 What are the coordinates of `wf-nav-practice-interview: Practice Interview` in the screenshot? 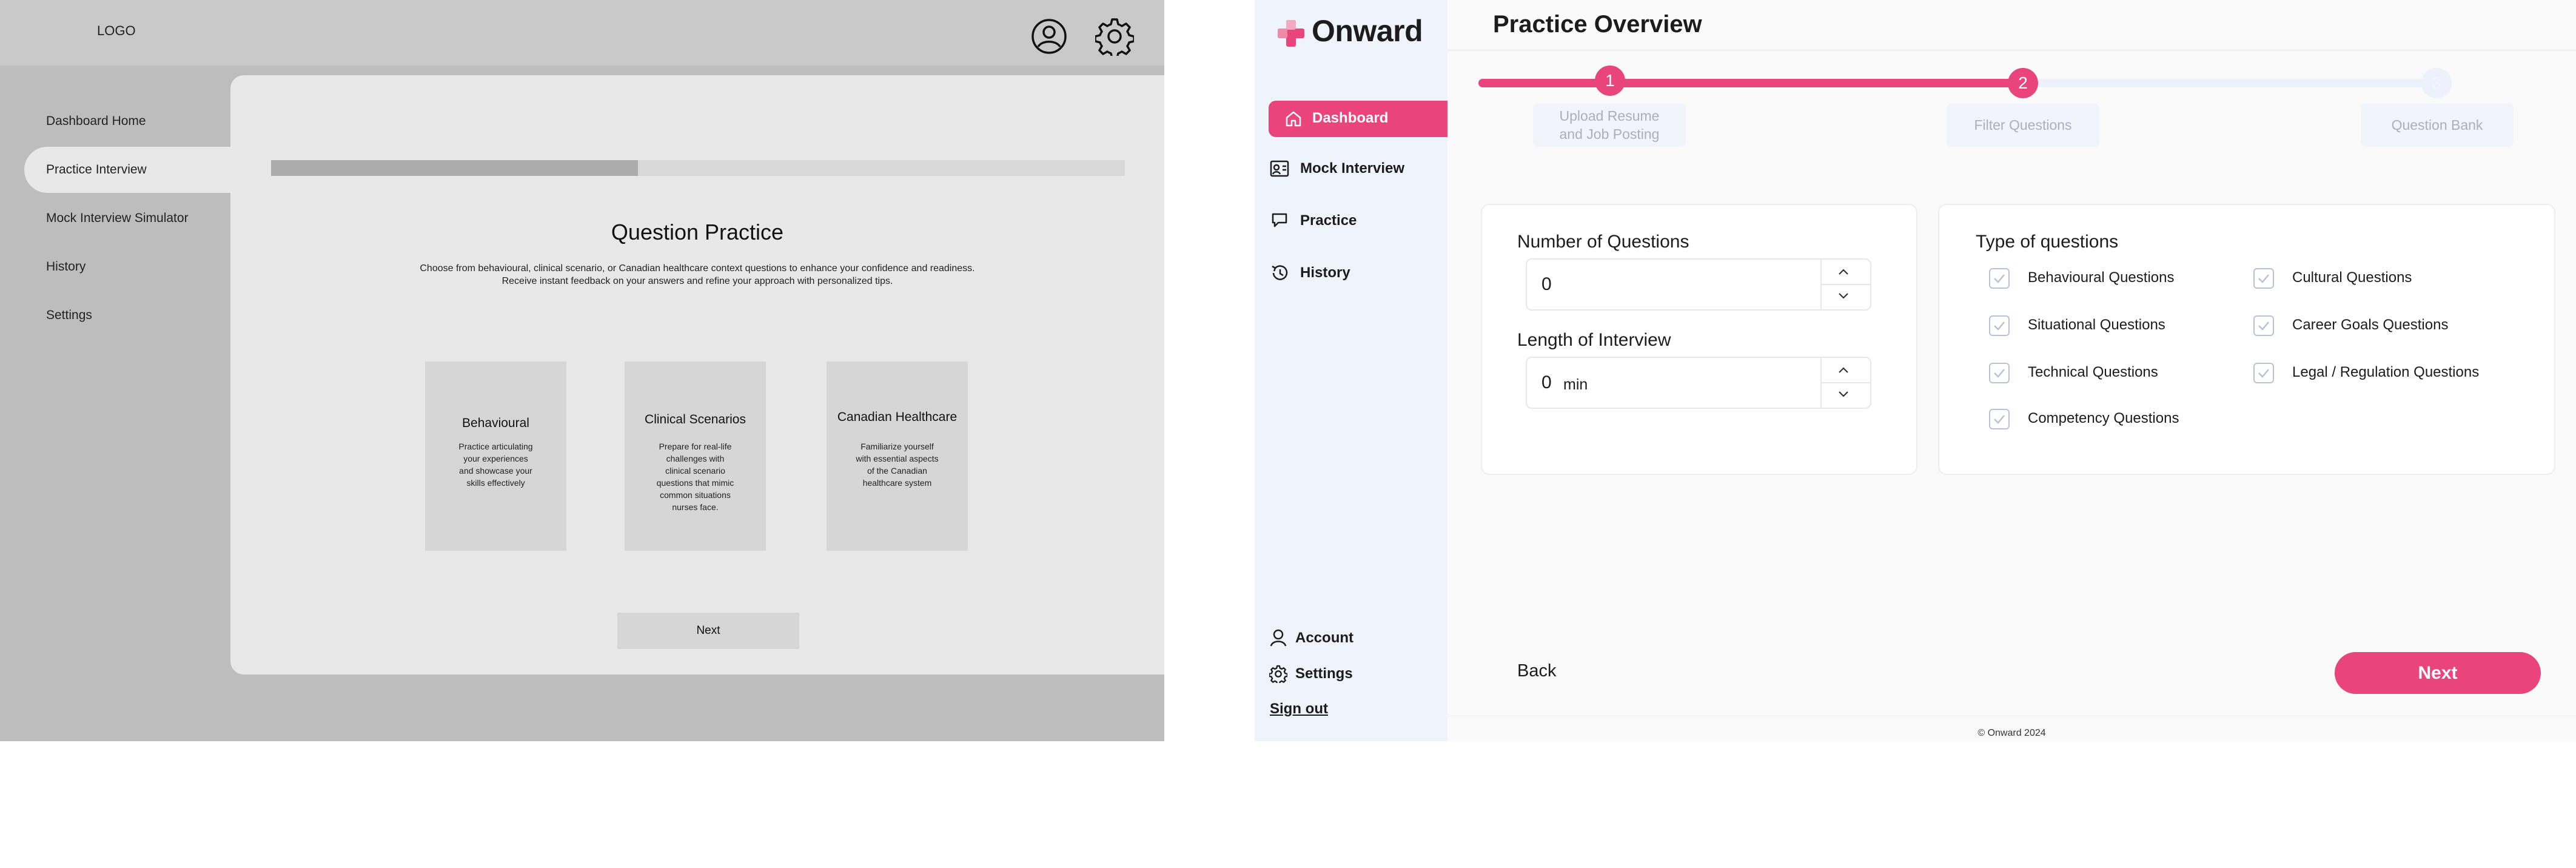 It's located at (97, 170).